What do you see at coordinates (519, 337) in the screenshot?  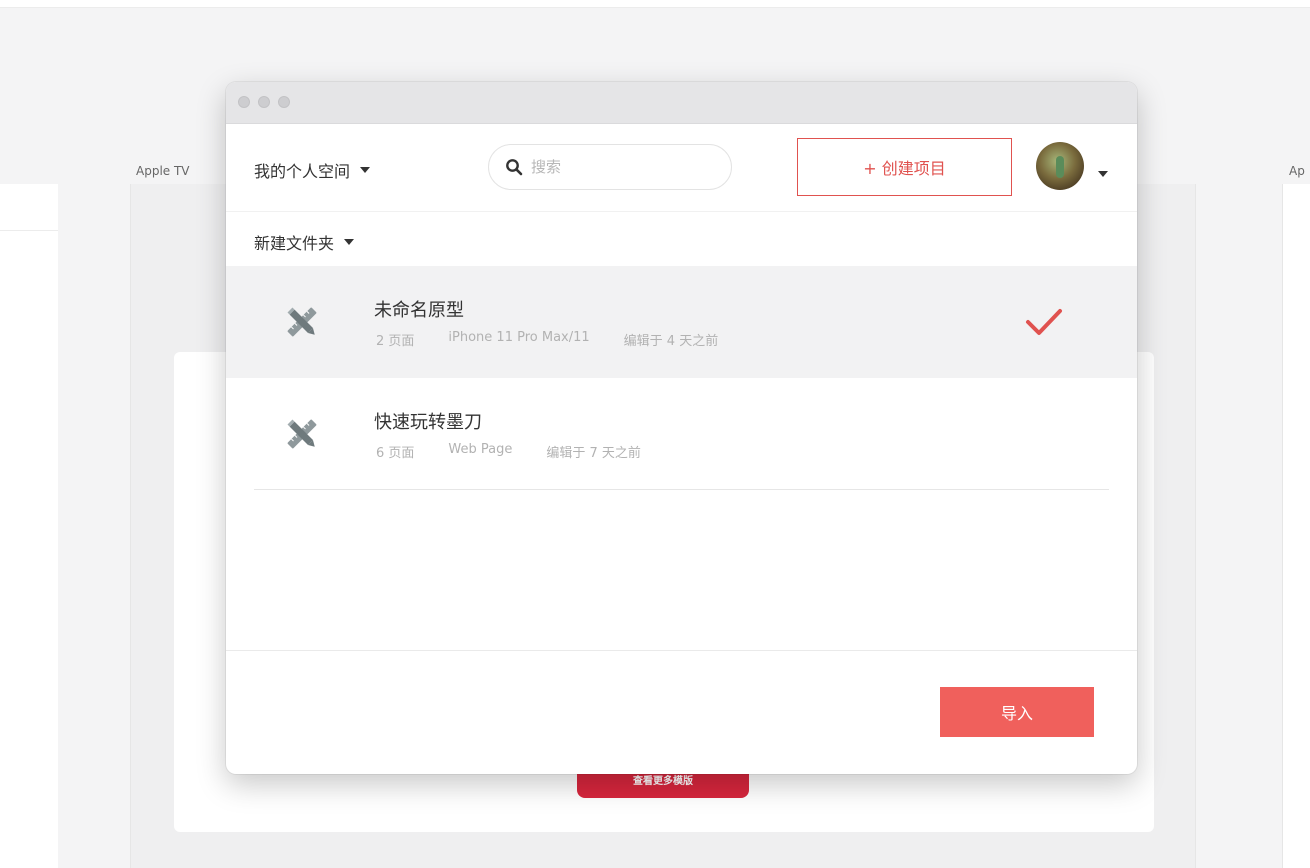 I see `project-device: iPhone 11 Pro Max/11` at bounding box center [519, 337].